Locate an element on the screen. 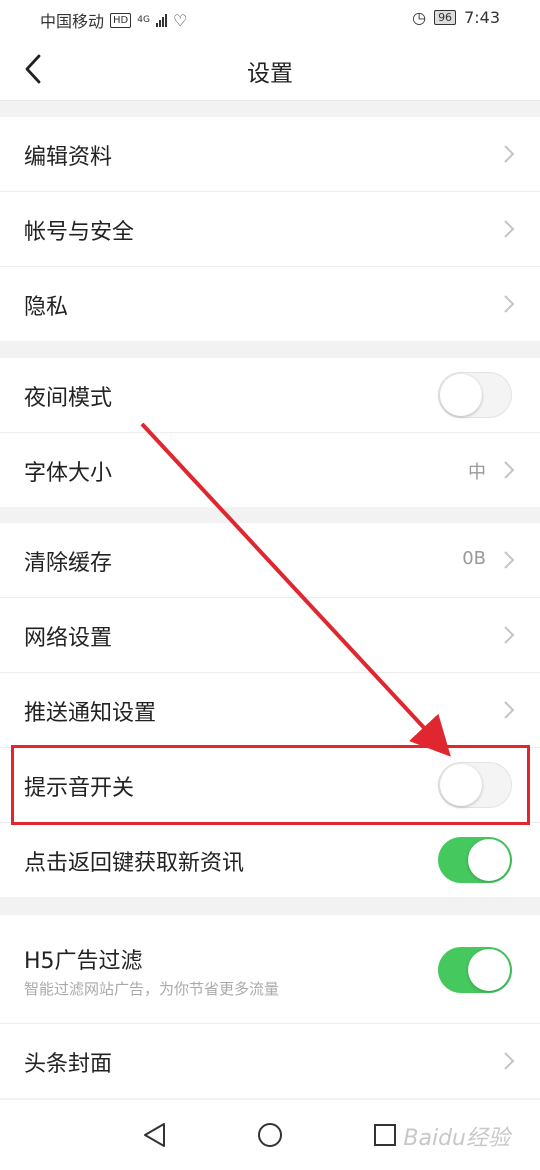  battery-icon: 96 is located at coordinates (445, 17).